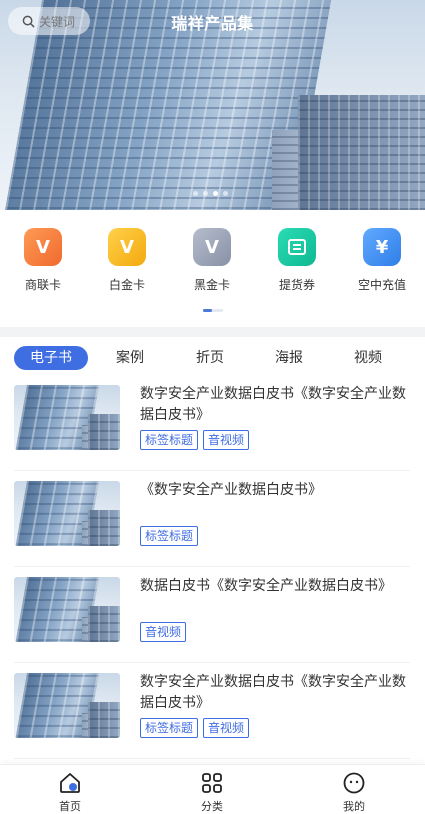 This screenshot has height=814, width=425. I want to click on menu-item-platinum-card: V 白金卡, so click(127, 260).